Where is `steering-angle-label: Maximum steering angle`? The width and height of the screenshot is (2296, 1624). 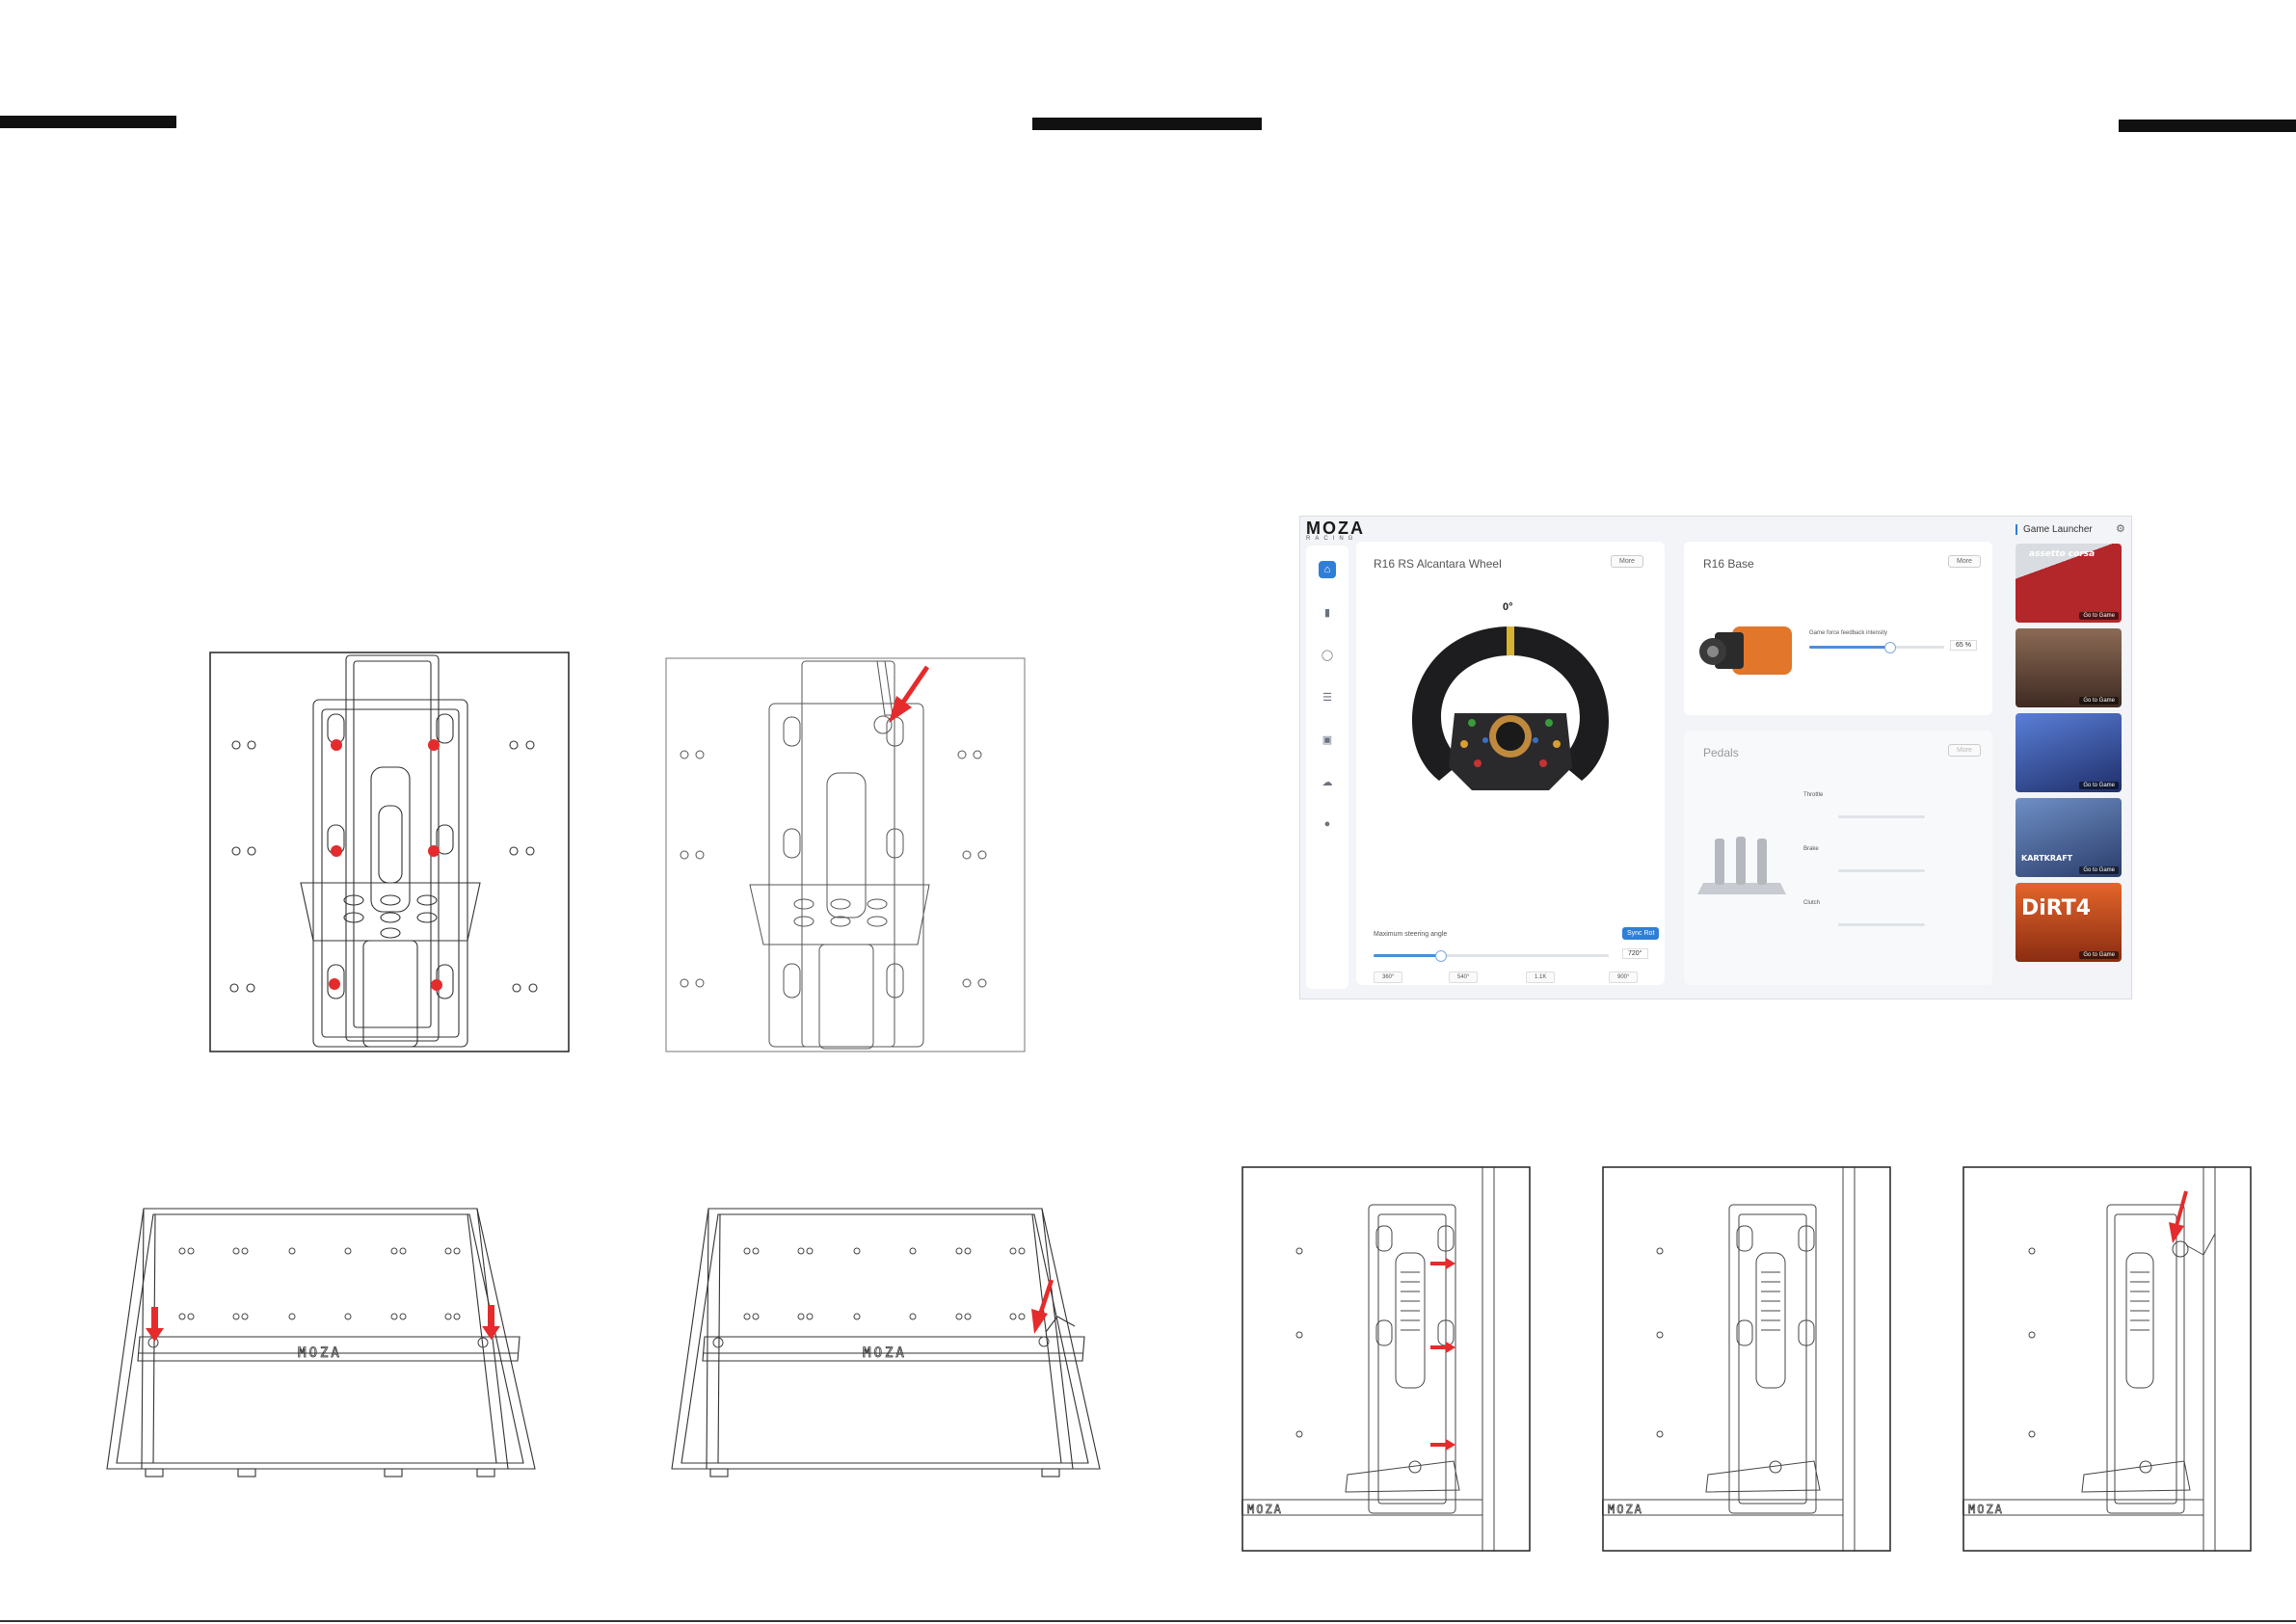
steering-angle-label: Maximum steering angle is located at coordinates (1411, 934).